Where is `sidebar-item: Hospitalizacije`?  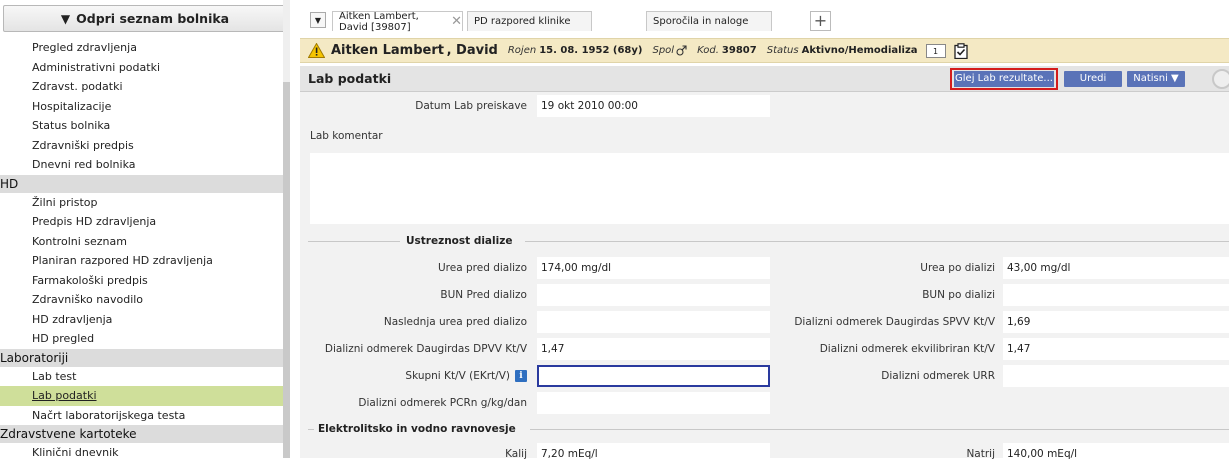 sidebar-item: Hospitalizacije is located at coordinates (145, 107).